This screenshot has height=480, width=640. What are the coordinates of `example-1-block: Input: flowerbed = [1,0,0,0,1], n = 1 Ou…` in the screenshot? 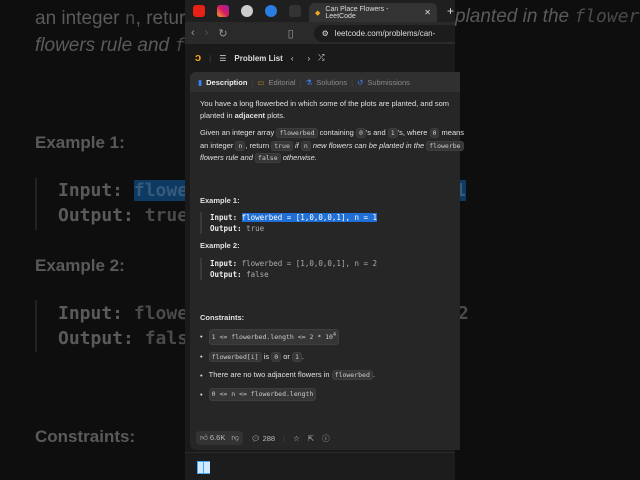 It's located at (325, 223).